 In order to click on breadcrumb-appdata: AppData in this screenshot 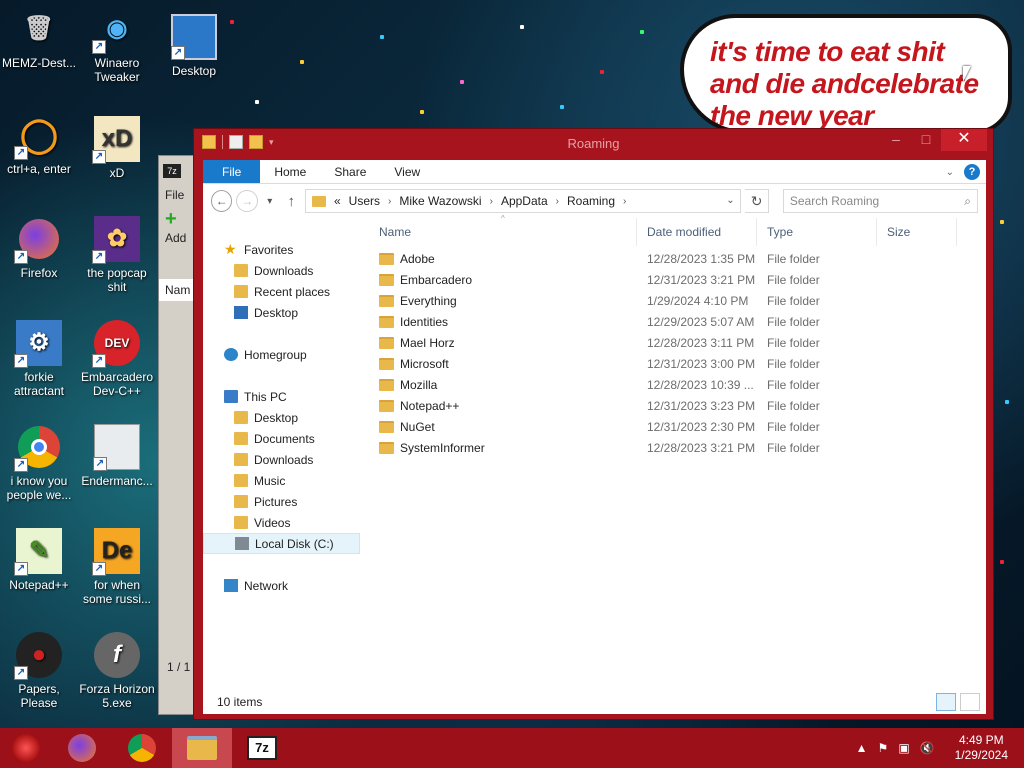, I will do `click(524, 201)`.